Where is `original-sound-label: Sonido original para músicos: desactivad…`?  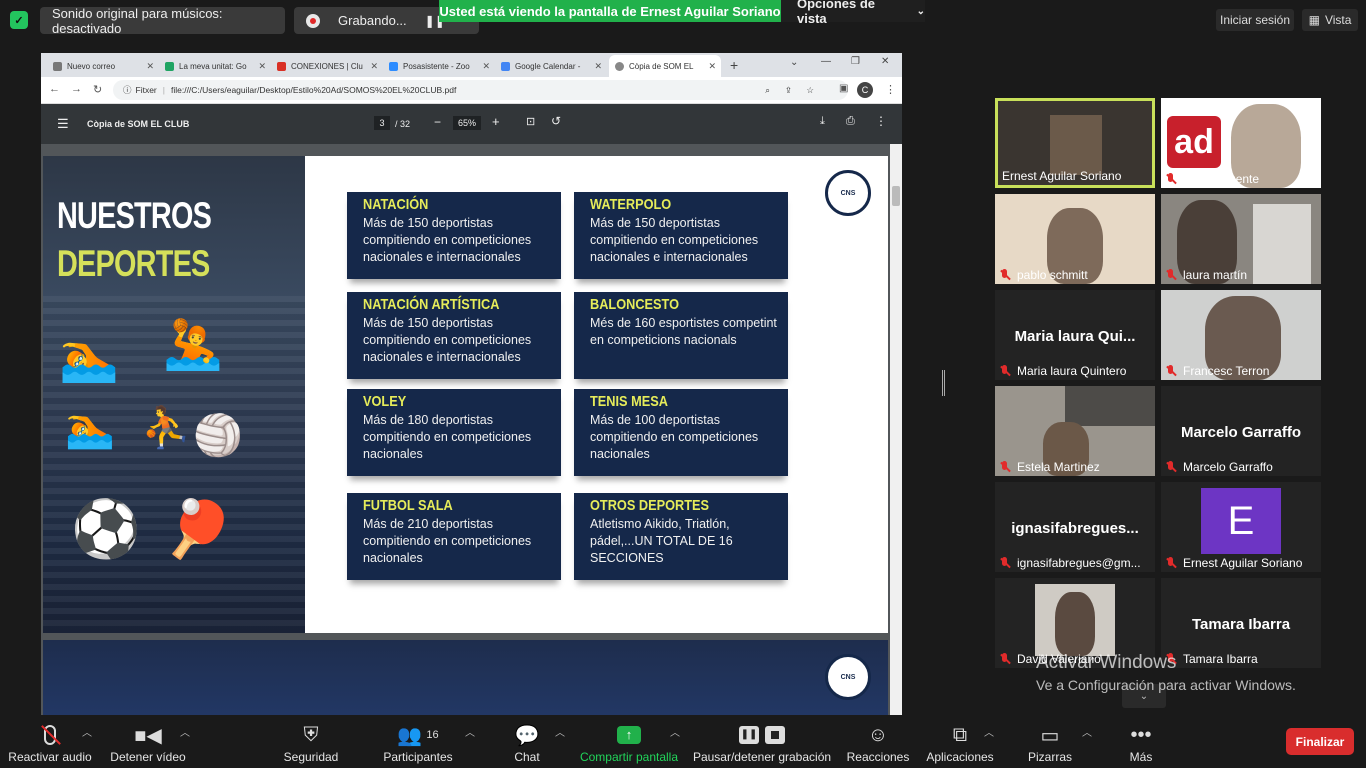 original-sound-label: Sonido original para músicos: desactivad… is located at coordinates (137, 20).